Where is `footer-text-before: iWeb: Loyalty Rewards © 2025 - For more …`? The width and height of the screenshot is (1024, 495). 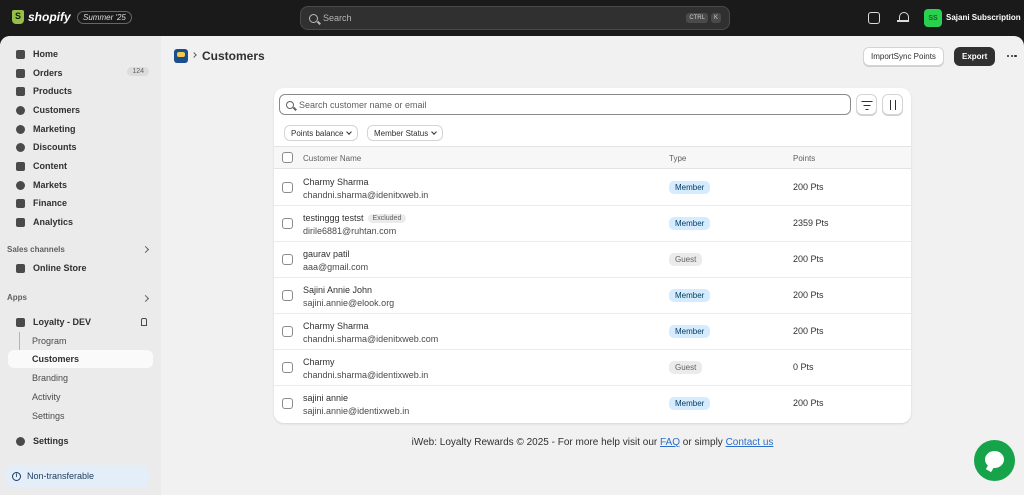 footer-text-before: iWeb: Loyalty Rewards © 2025 - For more … is located at coordinates (535, 442).